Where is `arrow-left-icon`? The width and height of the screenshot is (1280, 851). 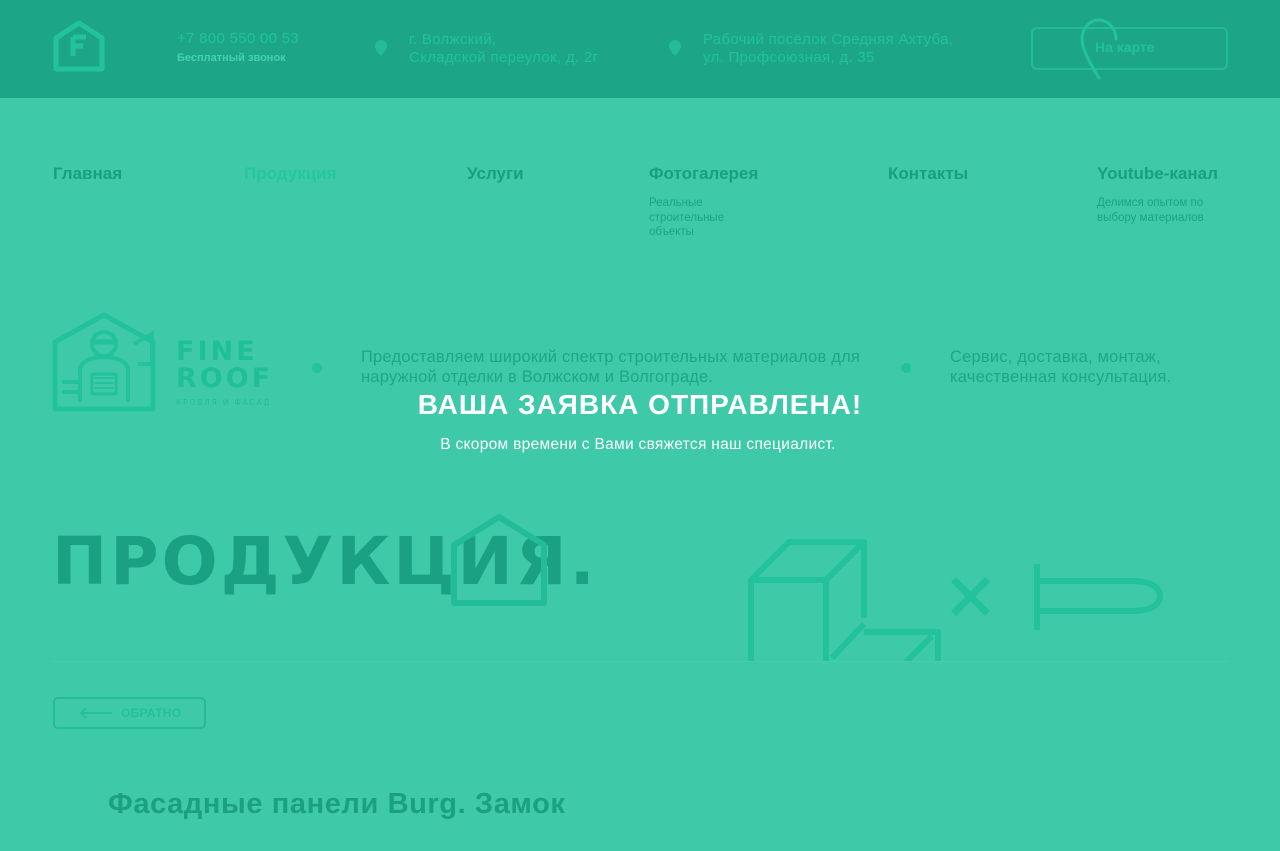
arrow-left-icon is located at coordinates (95, 713).